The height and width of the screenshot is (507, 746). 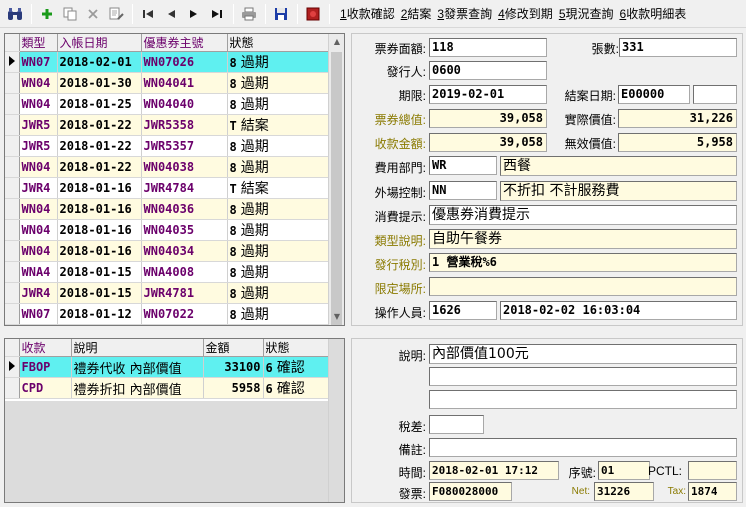 I want to click on cell-description: 禮券代收 內部價值, so click(x=137, y=367).